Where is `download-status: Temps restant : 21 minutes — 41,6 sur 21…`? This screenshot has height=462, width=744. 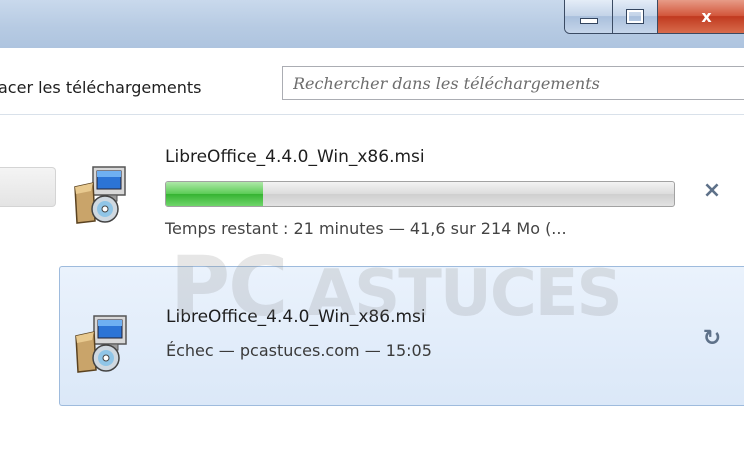
download-status: Temps restant : 21 minutes — 41,6 sur 21… is located at coordinates (366, 228).